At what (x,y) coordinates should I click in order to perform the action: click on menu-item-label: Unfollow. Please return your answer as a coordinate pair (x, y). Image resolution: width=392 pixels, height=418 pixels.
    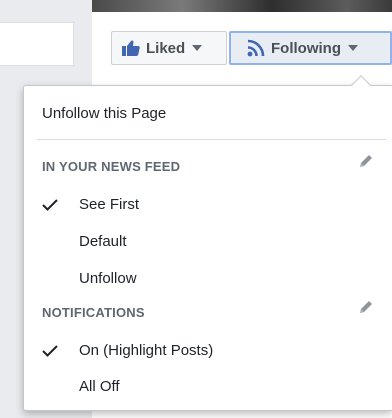
    Looking at the image, I should click on (108, 278).